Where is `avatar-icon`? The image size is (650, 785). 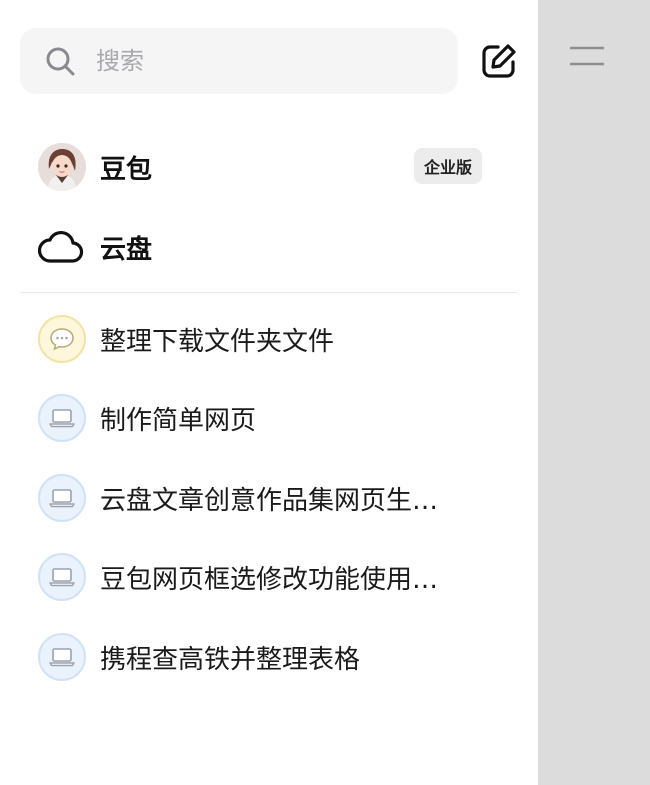 avatar-icon is located at coordinates (62, 167).